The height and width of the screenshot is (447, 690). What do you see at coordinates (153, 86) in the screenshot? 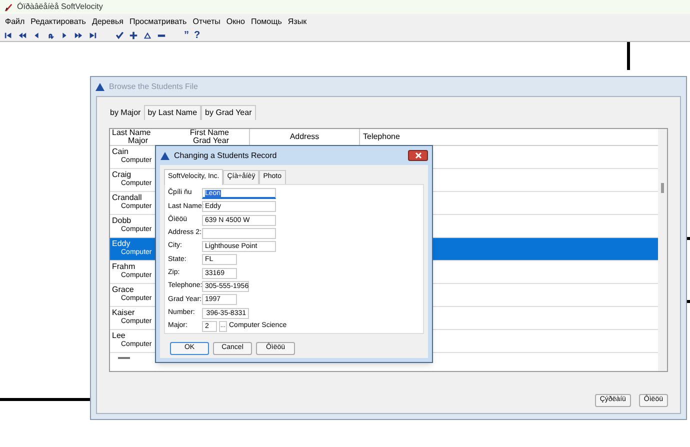
I see `window-title: Browse the Students File` at bounding box center [153, 86].